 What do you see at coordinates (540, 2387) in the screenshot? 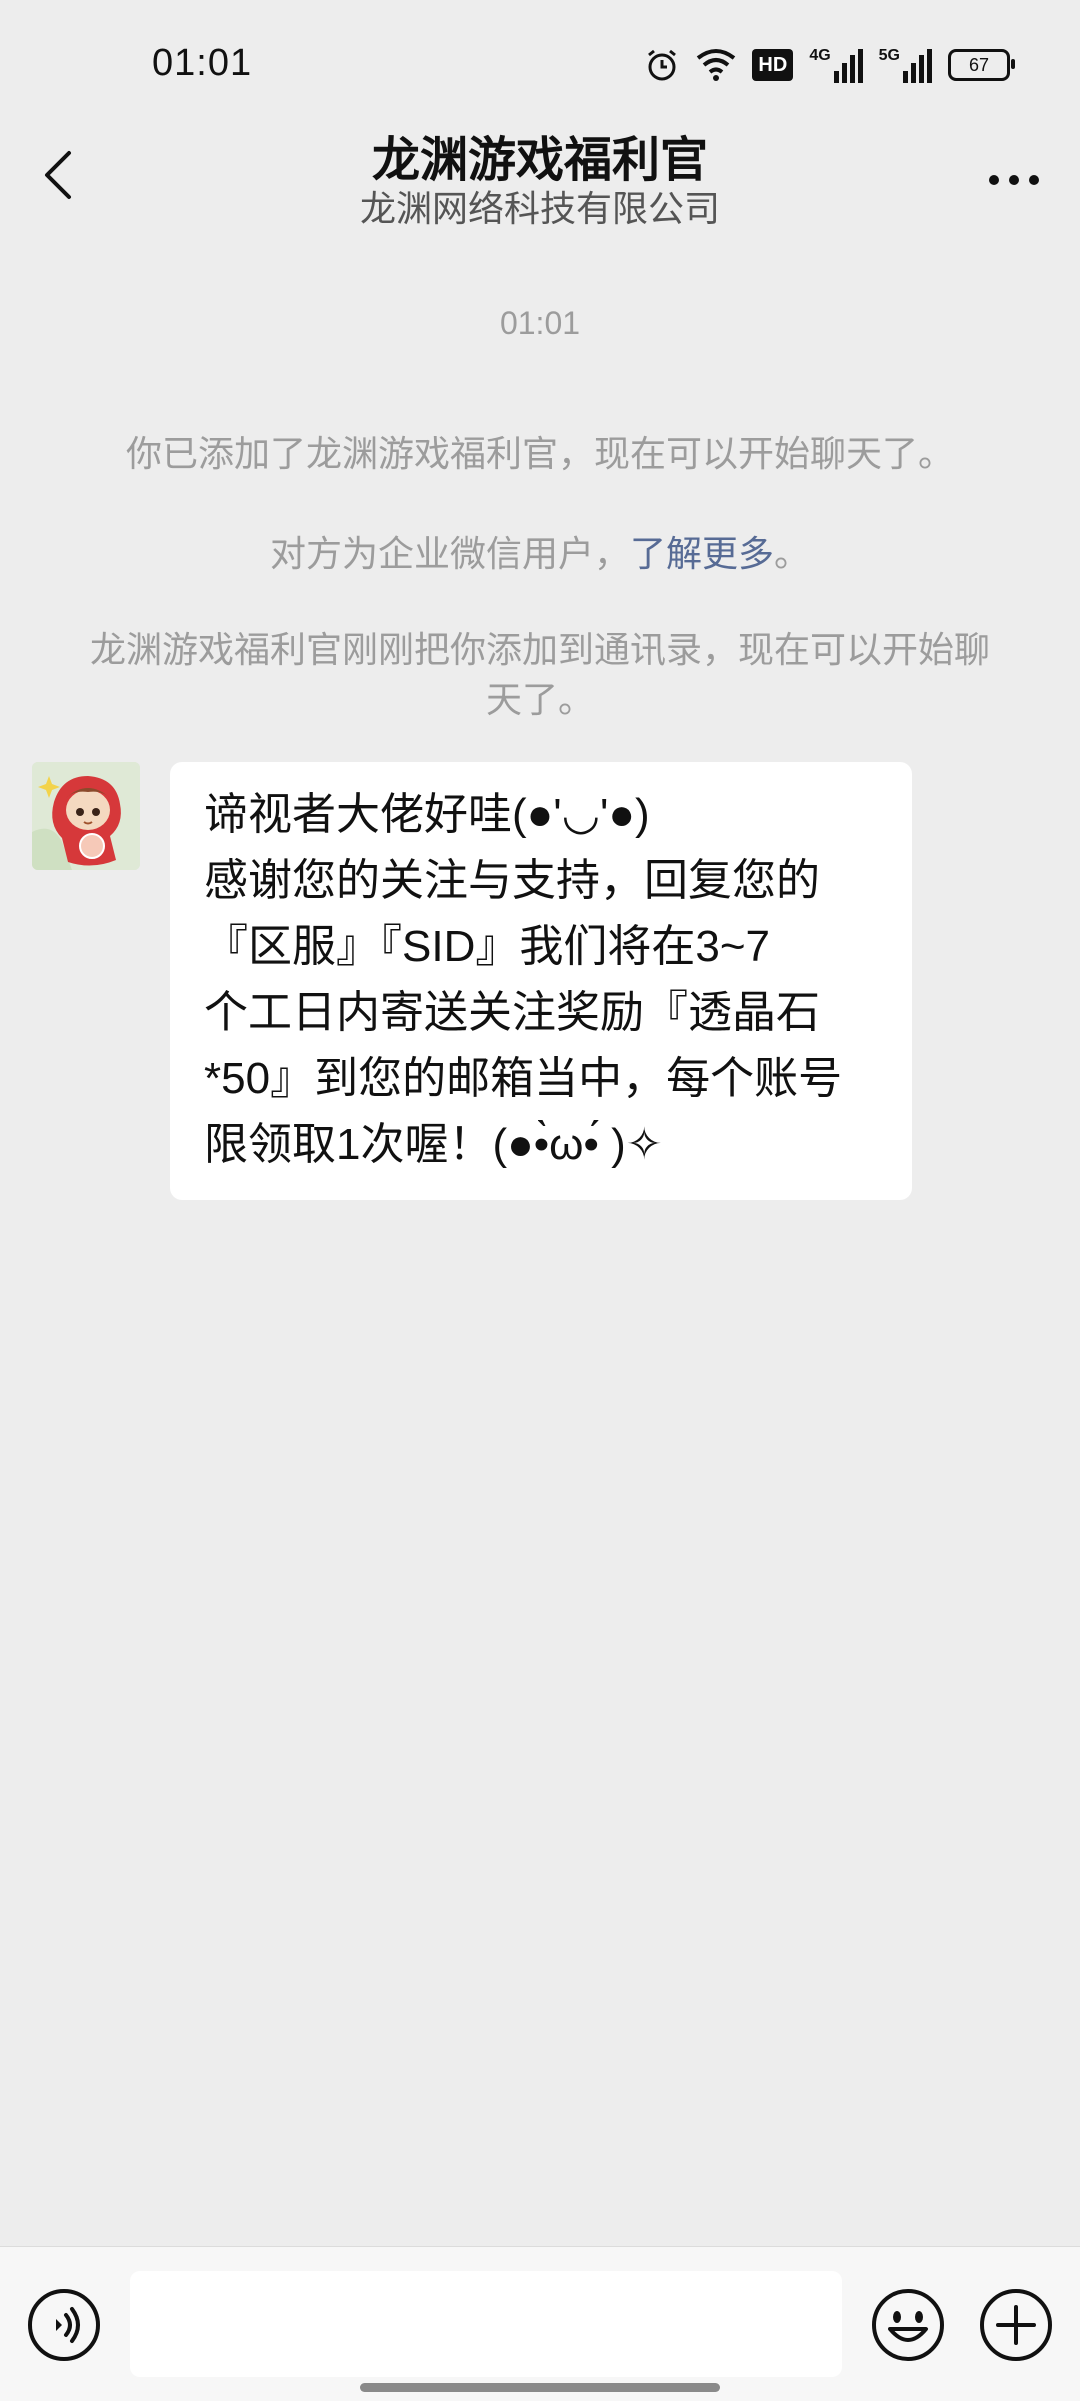
I see `home-indicator` at bounding box center [540, 2387].